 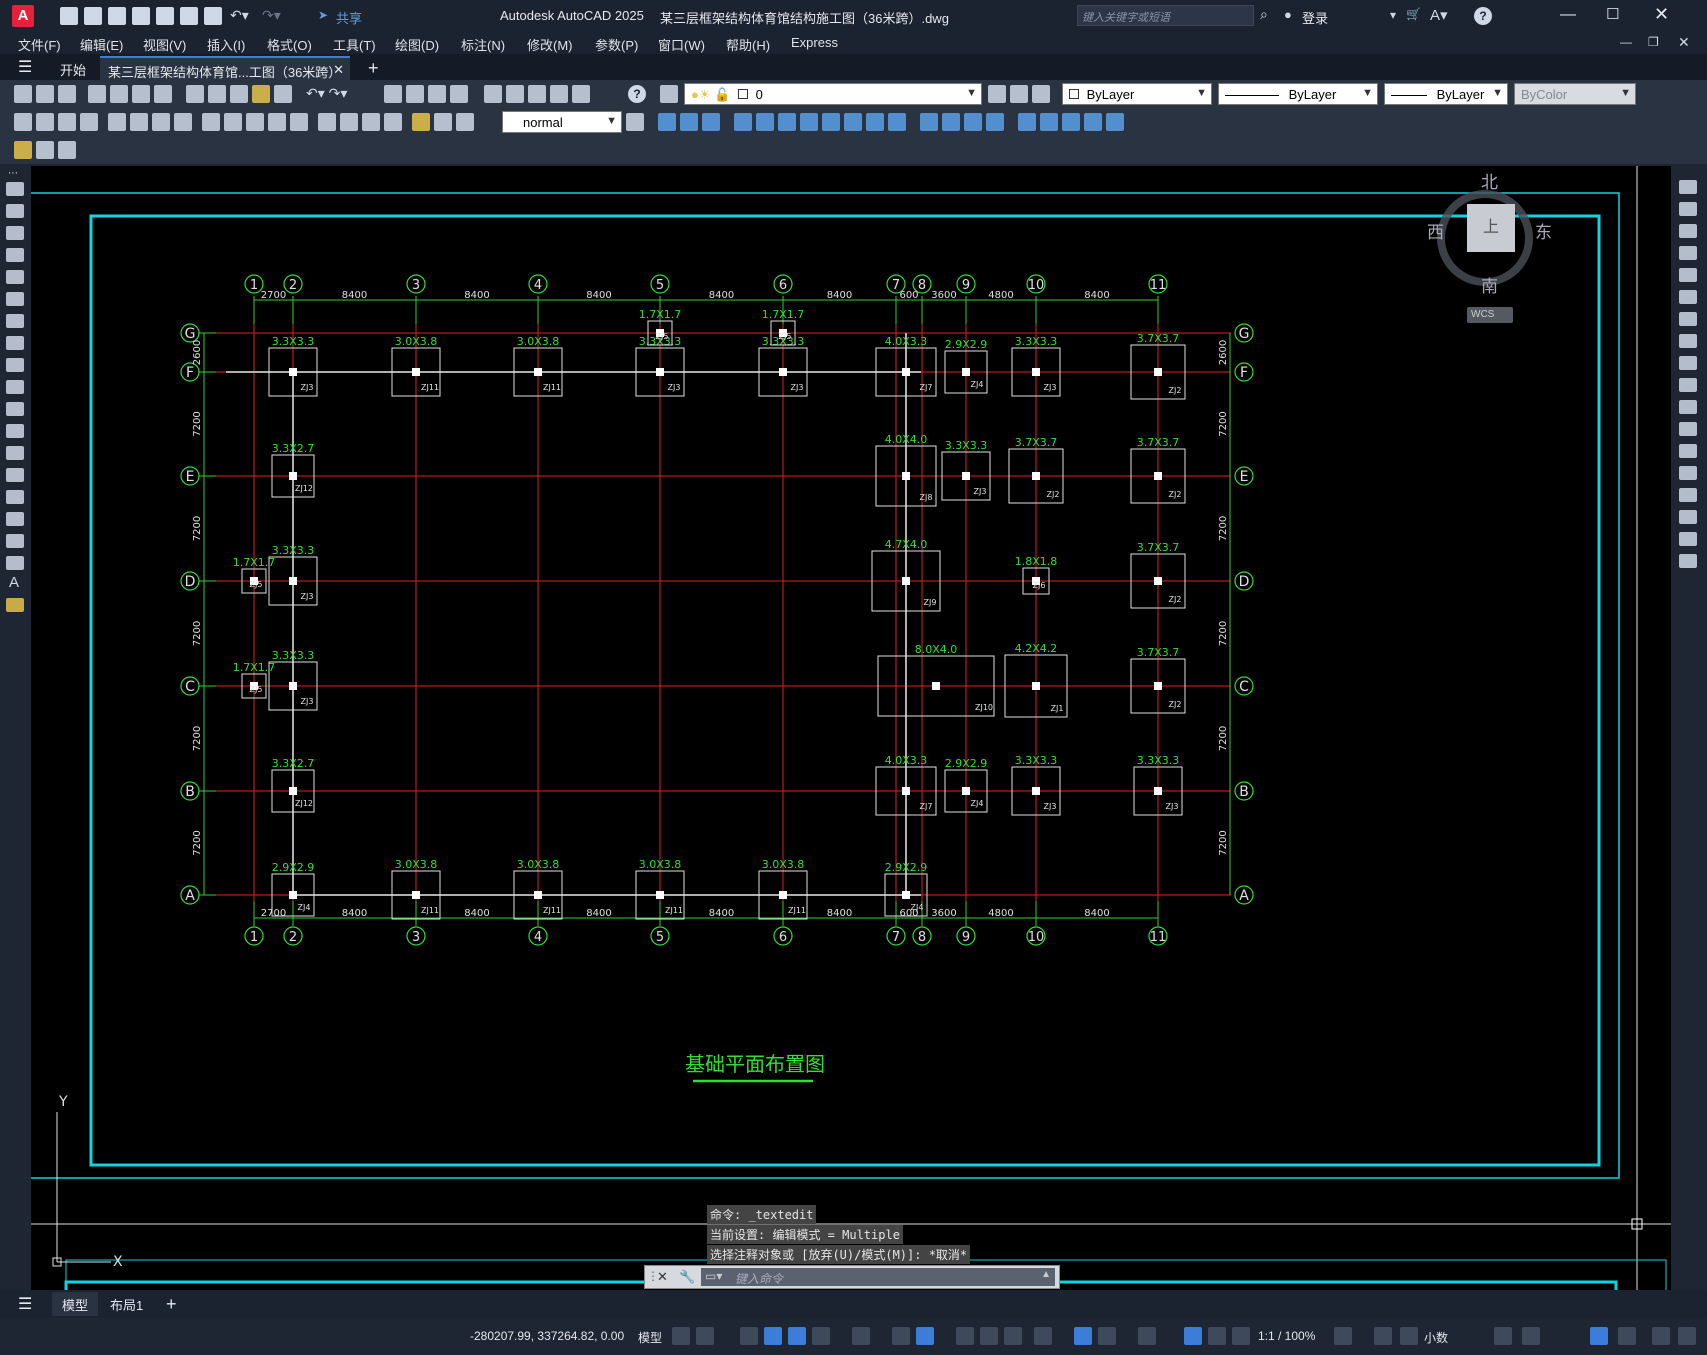 What do you see at coordinates (1013, 1336) in the screenshot?
I see `selection-cycling-icon` at bounding box center [1013, 1336].